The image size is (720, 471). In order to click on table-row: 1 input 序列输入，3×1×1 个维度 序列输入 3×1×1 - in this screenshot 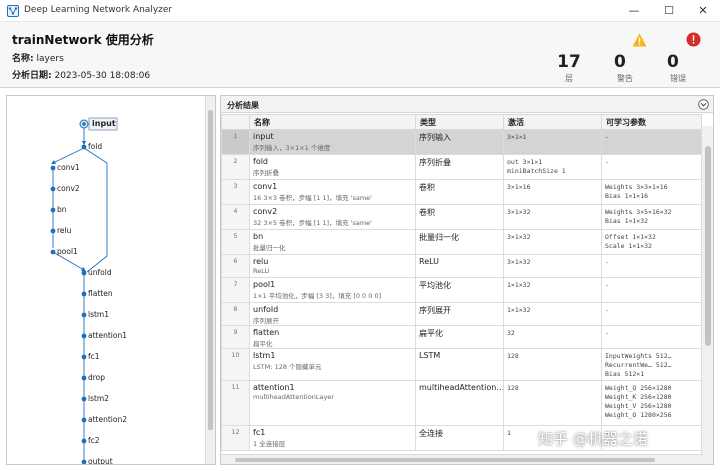, I will do `click(461, 142)`.